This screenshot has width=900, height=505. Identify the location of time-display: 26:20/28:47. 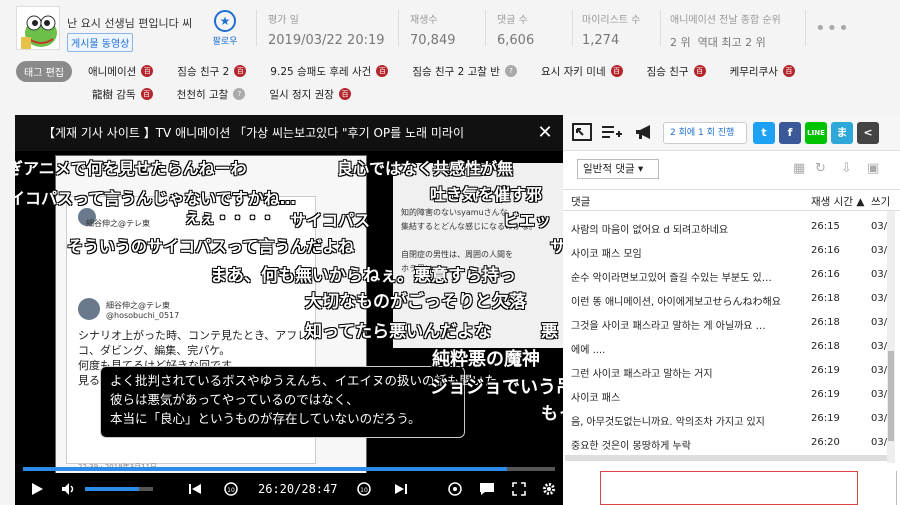
(298, 489).